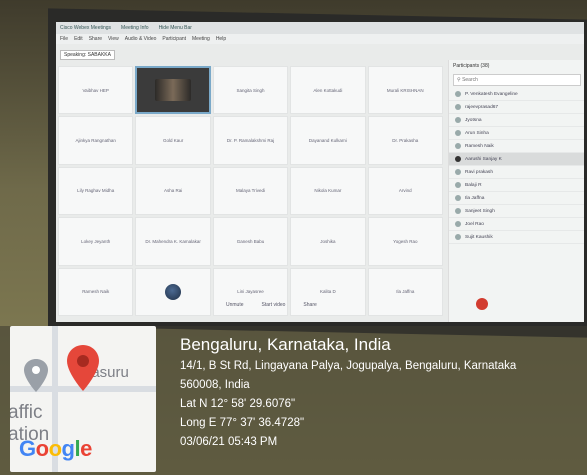  Describe the element at coordinates (516, 211) in the screenshot. I see `participant-row: Sanjeet Singh` at that location.